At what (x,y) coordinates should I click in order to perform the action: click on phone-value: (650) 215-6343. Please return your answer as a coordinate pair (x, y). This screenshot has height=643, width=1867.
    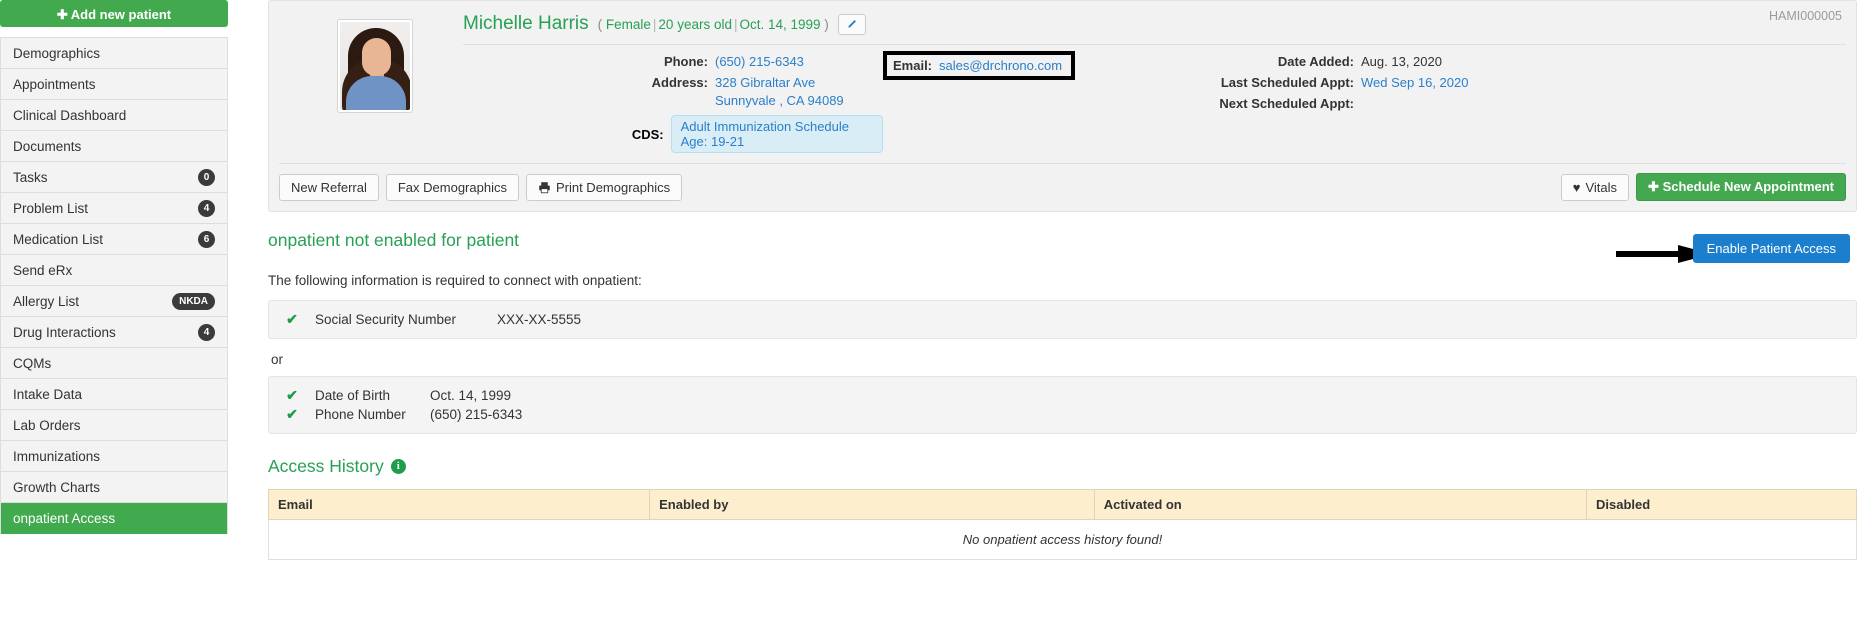
    Looking at the image, I should click on (759, 62).